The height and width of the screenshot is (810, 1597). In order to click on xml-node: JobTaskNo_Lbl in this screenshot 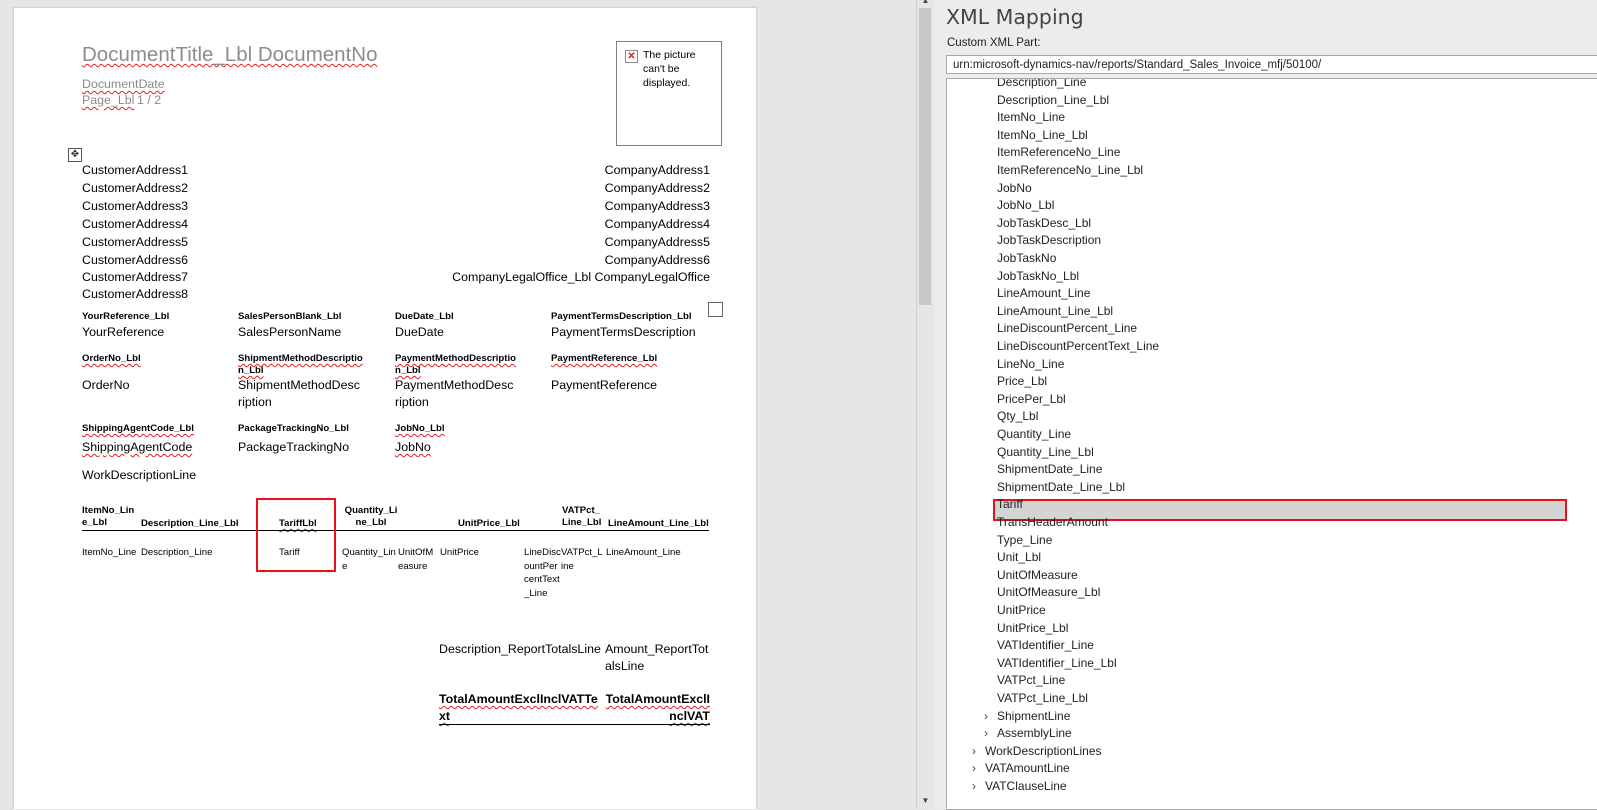, I will do `click(1038, 277)`.